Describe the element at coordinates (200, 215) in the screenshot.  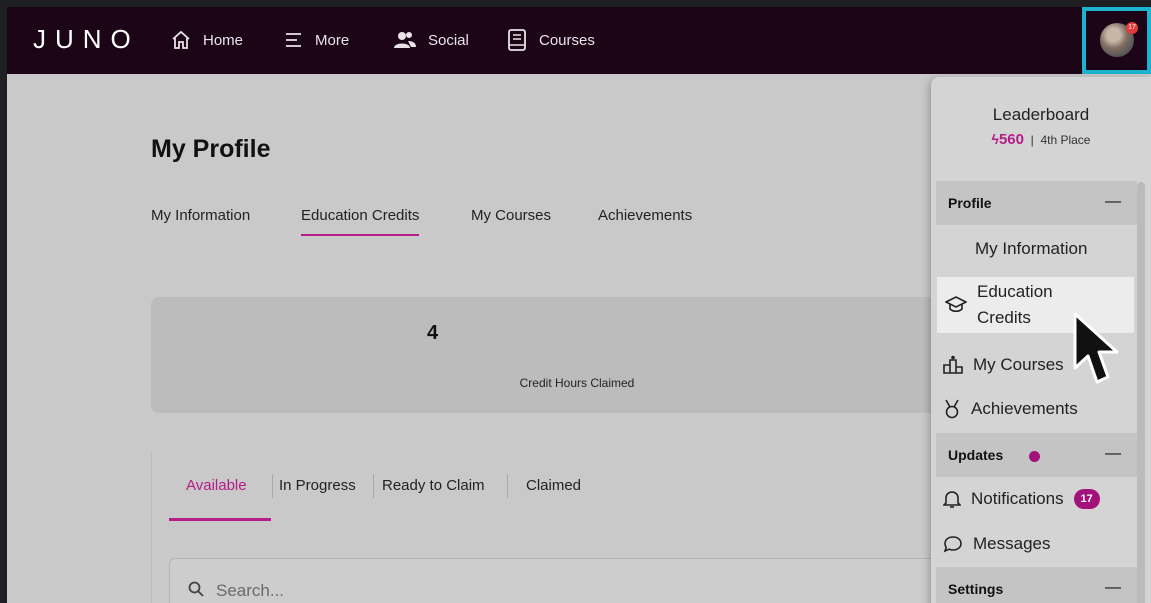
I see `tab-my-information: My Information` at that location.